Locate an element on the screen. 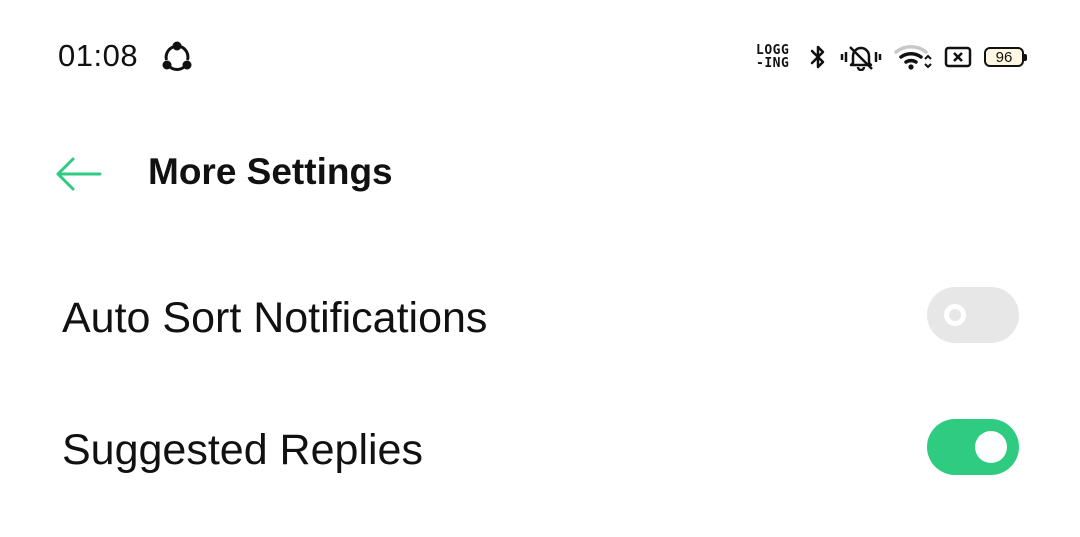 This screenshot has width=1080, height=537. battery-level: 96 is located at coordinates (1004, 57).